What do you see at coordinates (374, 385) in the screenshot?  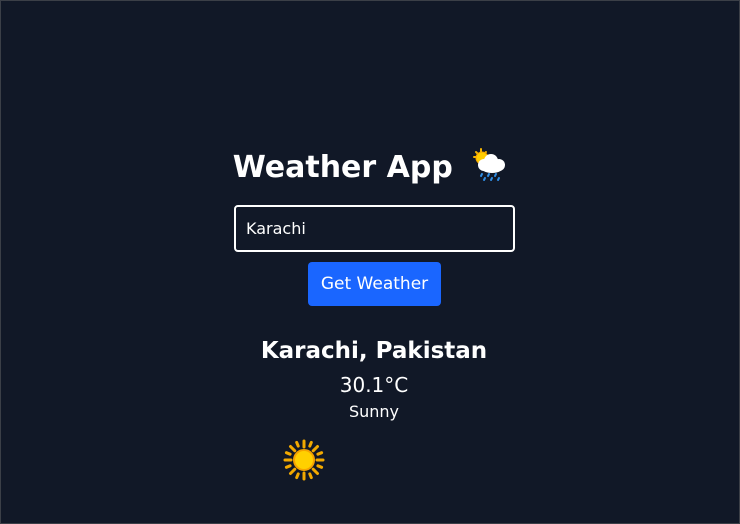 I see `weather-temperature: 30.1°C` at bounding box center [374, 385].